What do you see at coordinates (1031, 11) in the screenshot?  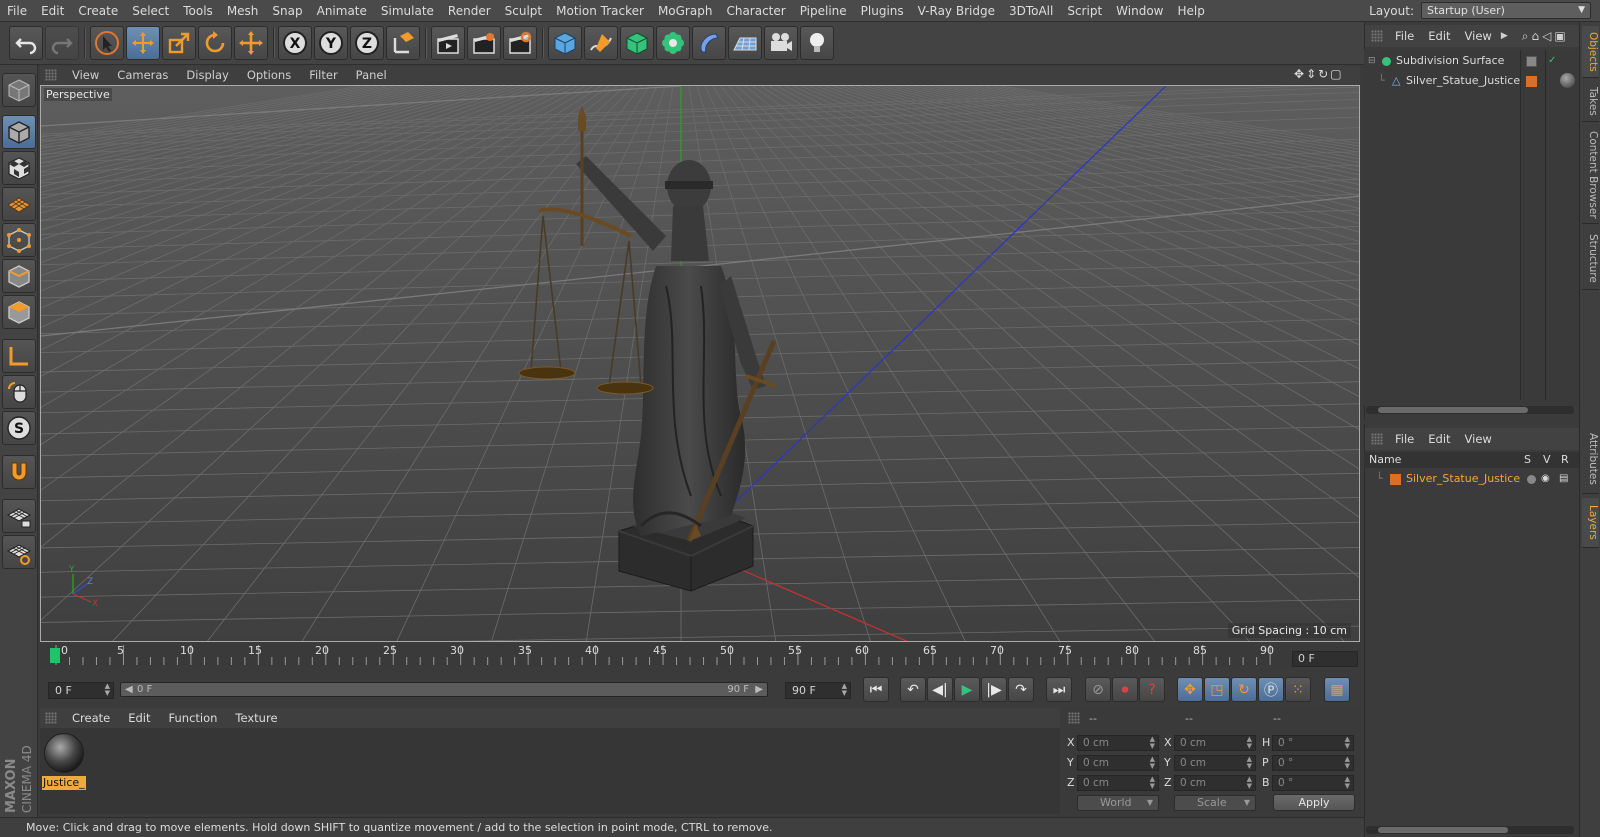 I see `menu-3dtoall: 3DToAll` at bounding box center [1031, 11].